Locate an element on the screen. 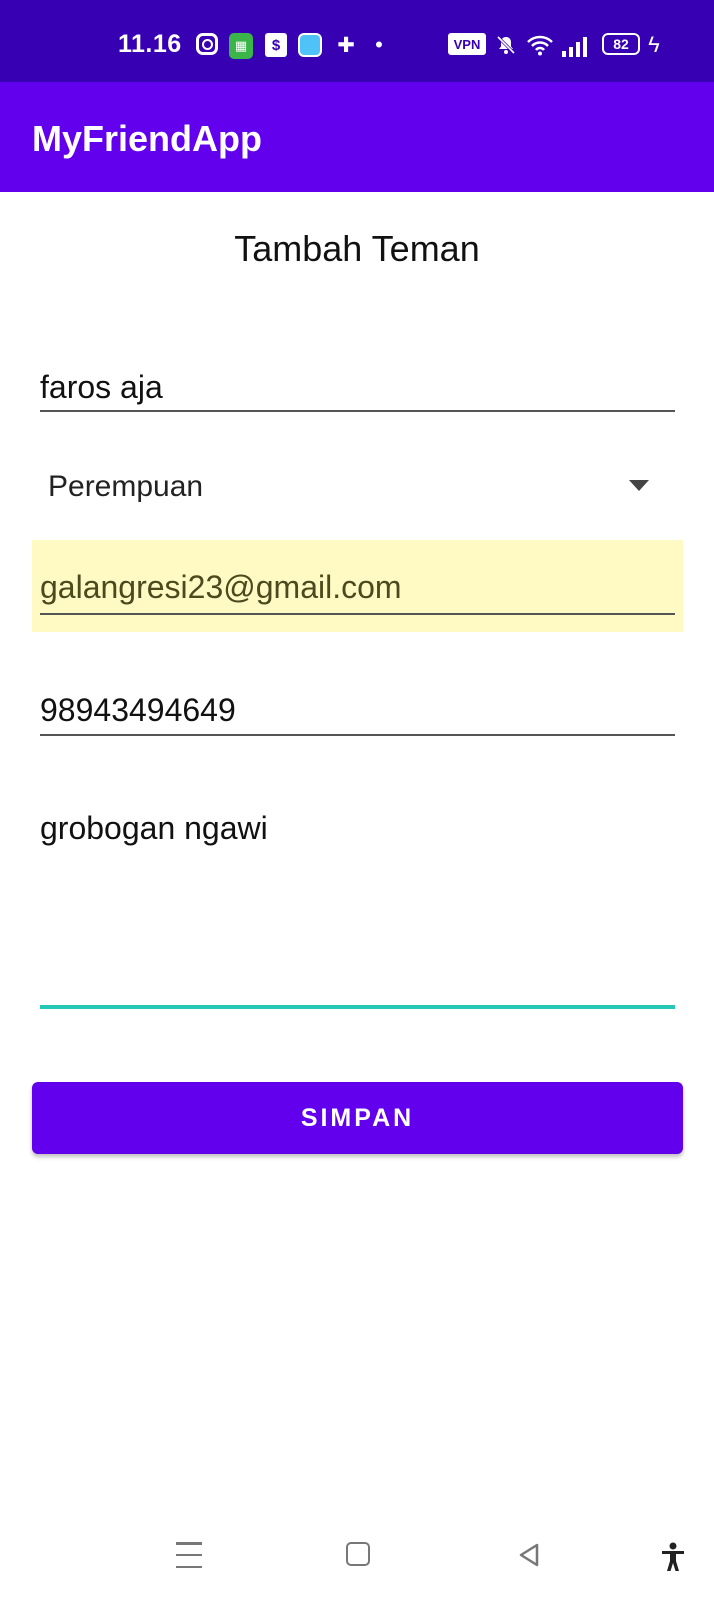  phone-input-underline is located at coordinates (357, 735).